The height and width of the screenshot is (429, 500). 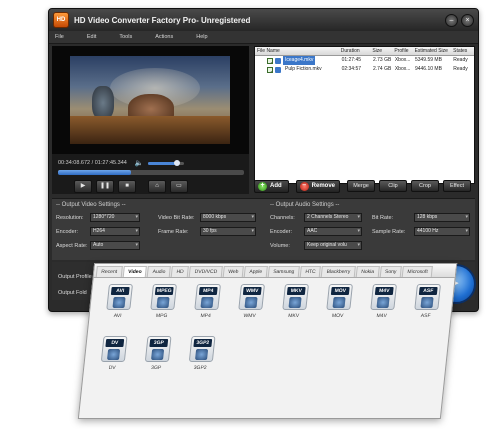 What do you see at coordinates (114, 349) in the screenshot?
I see `dv-format-icon: DV` at bounding box center [114, 349].